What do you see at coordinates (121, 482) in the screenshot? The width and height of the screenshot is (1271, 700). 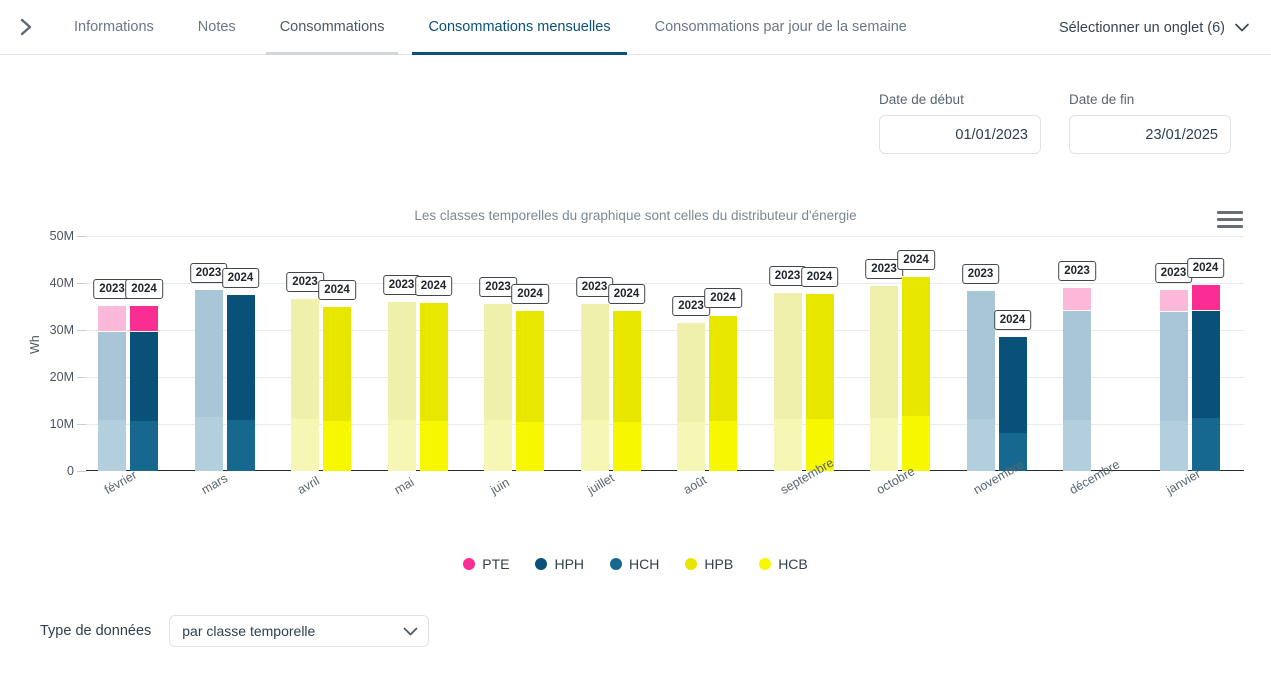 I see `x-axis-label: février` at bounding box center [121, 482].